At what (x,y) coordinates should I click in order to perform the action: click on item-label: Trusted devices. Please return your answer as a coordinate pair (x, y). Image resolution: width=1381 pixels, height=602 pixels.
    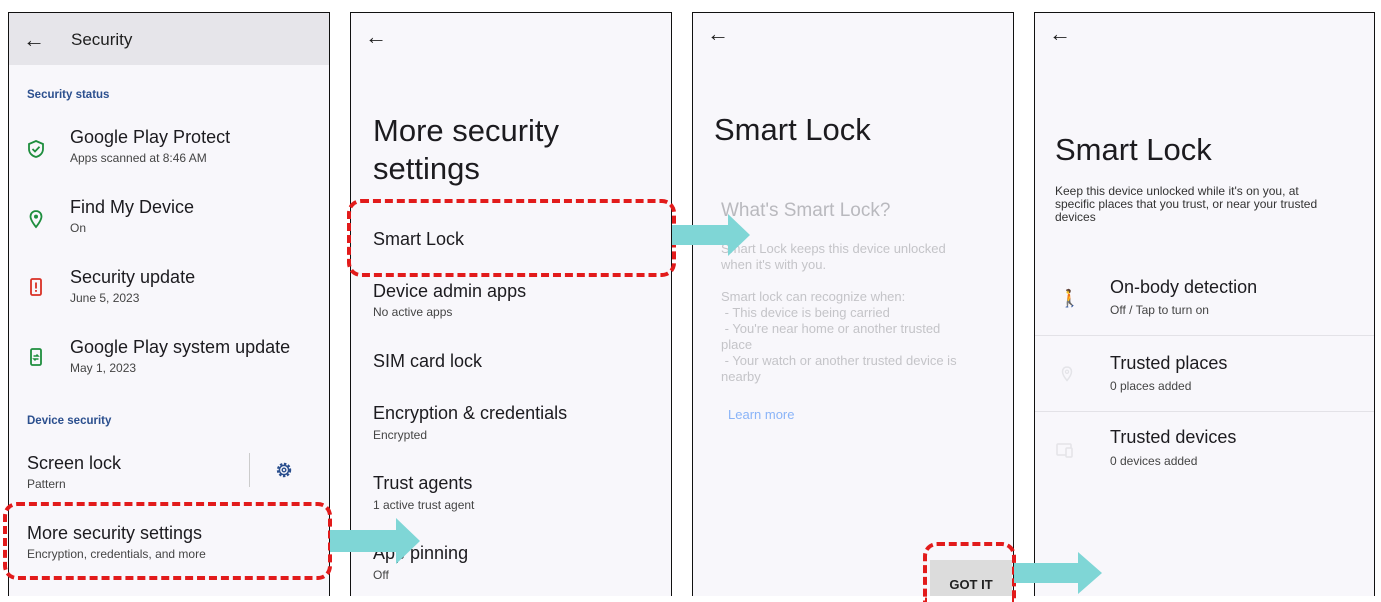
    Looking at the image, I should click on (1173, 437).